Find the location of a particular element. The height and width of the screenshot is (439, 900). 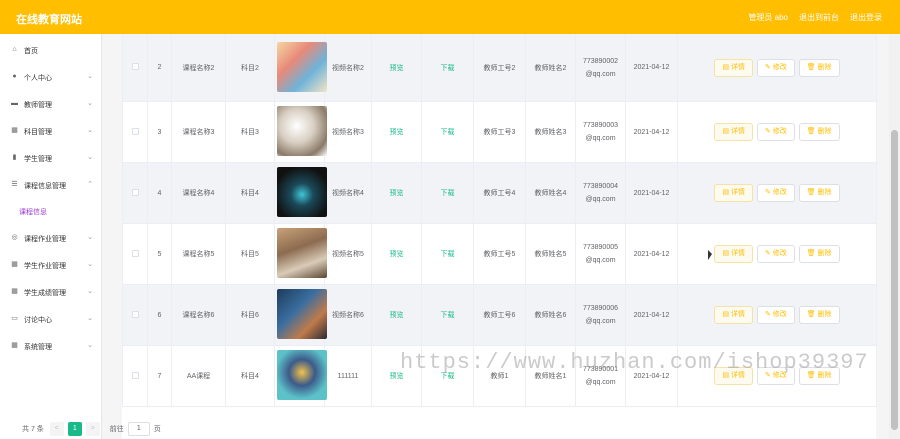

video-name: 视频名称5 is located at coordinates (348, 254).